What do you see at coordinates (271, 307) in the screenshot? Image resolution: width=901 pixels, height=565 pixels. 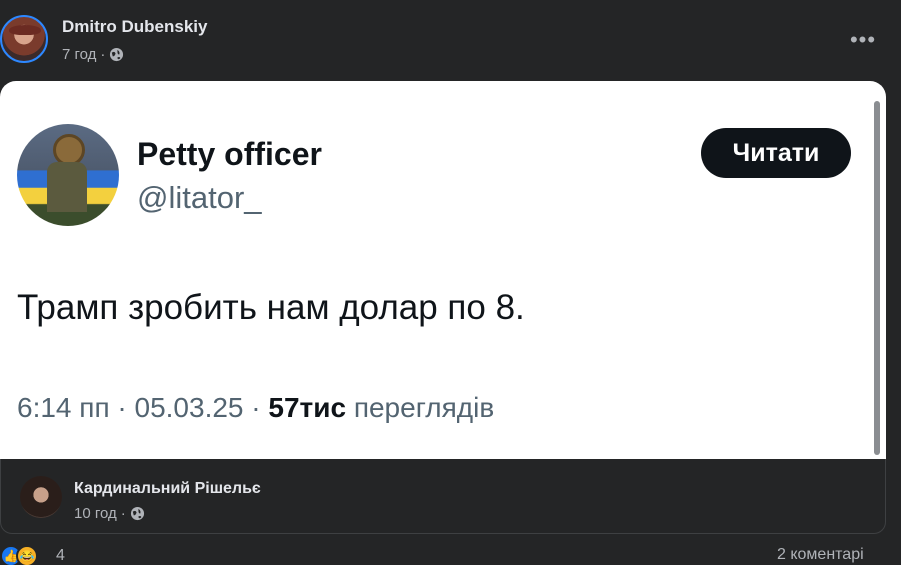 I see `tweet-text: Трамп зробить нам долар по 8.` at bounding box center [271, 307].